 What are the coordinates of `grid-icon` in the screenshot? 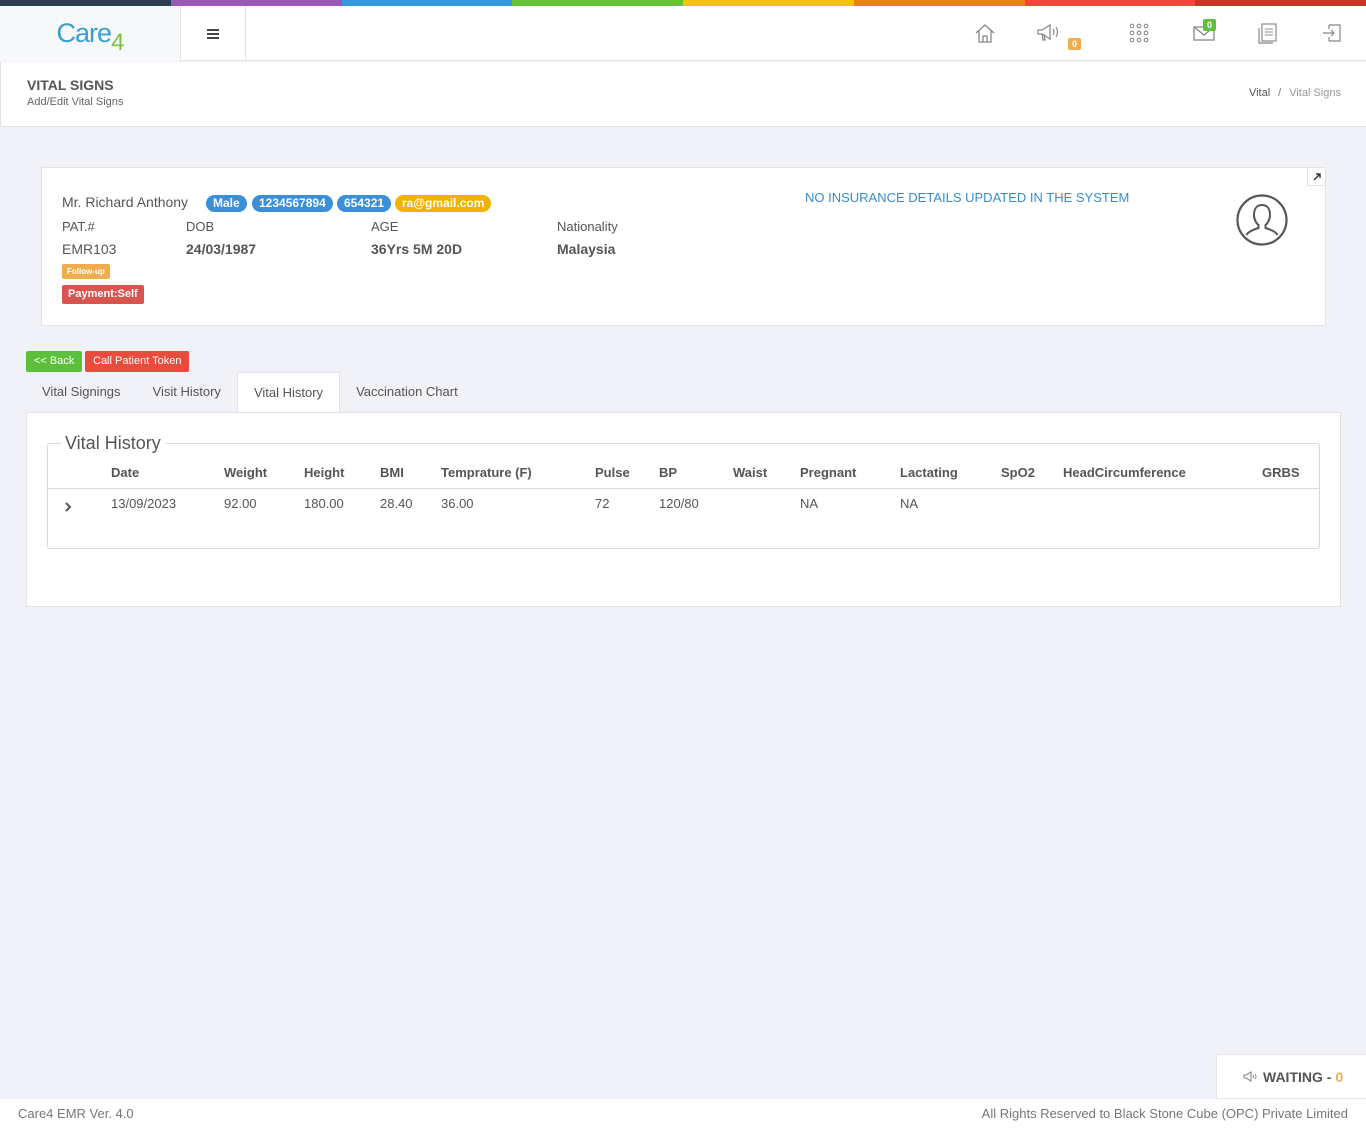 It's located at (1139, 33).